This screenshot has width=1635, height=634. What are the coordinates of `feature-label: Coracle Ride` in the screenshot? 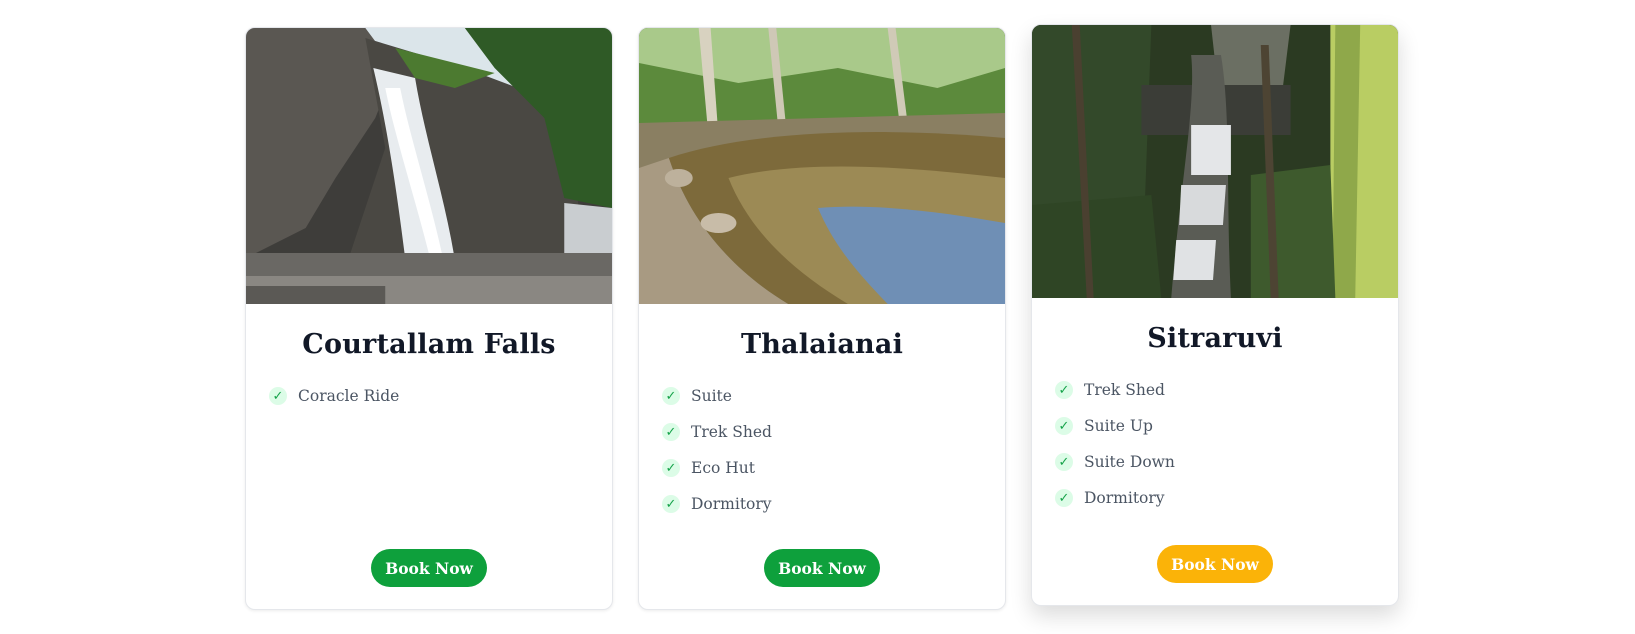 It's located at (349, 396).